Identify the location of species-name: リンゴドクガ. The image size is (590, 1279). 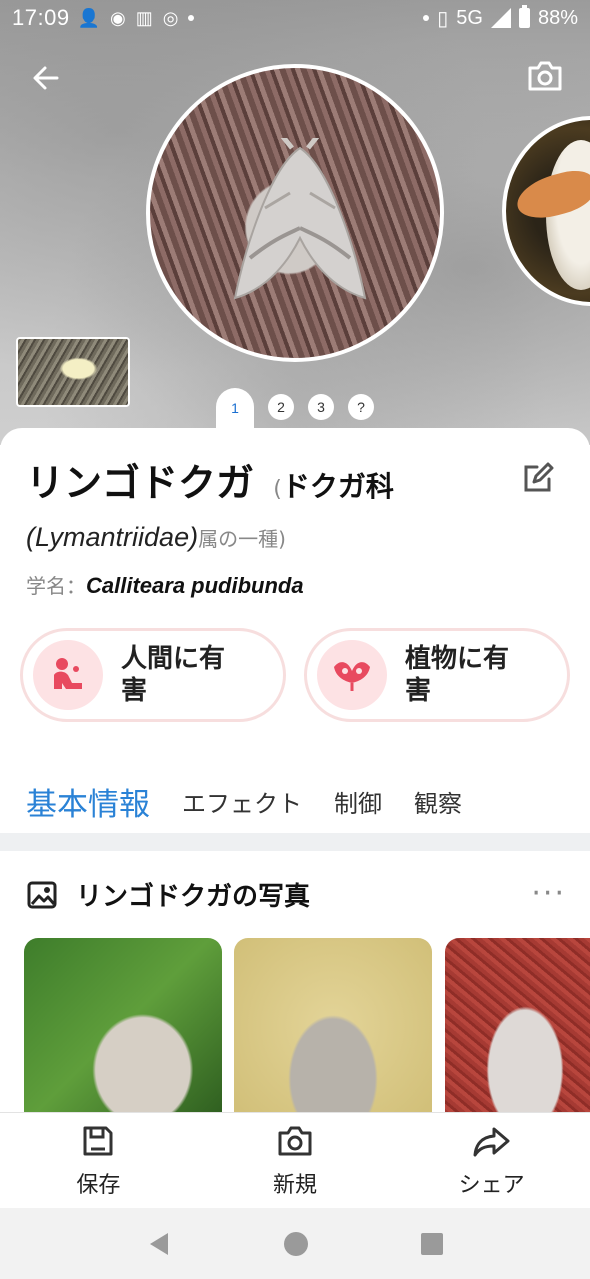
(140, 483).